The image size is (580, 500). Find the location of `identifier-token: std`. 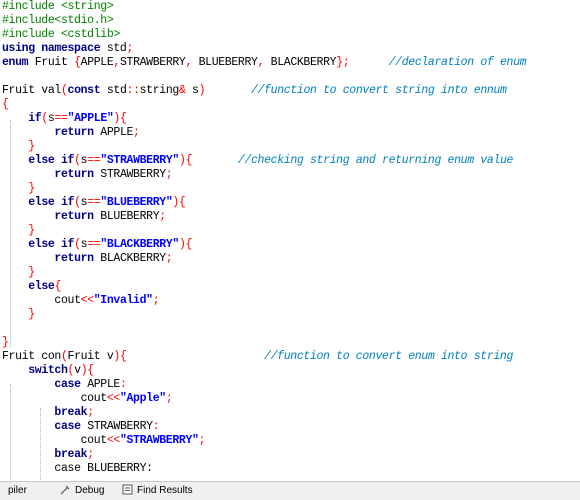

identifier-token: std is located at coordinates (113, 90).